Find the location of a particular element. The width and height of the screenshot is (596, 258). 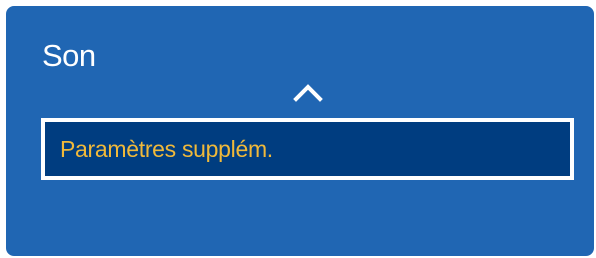

chevron-up-icon is located at coordinates (308, 93).